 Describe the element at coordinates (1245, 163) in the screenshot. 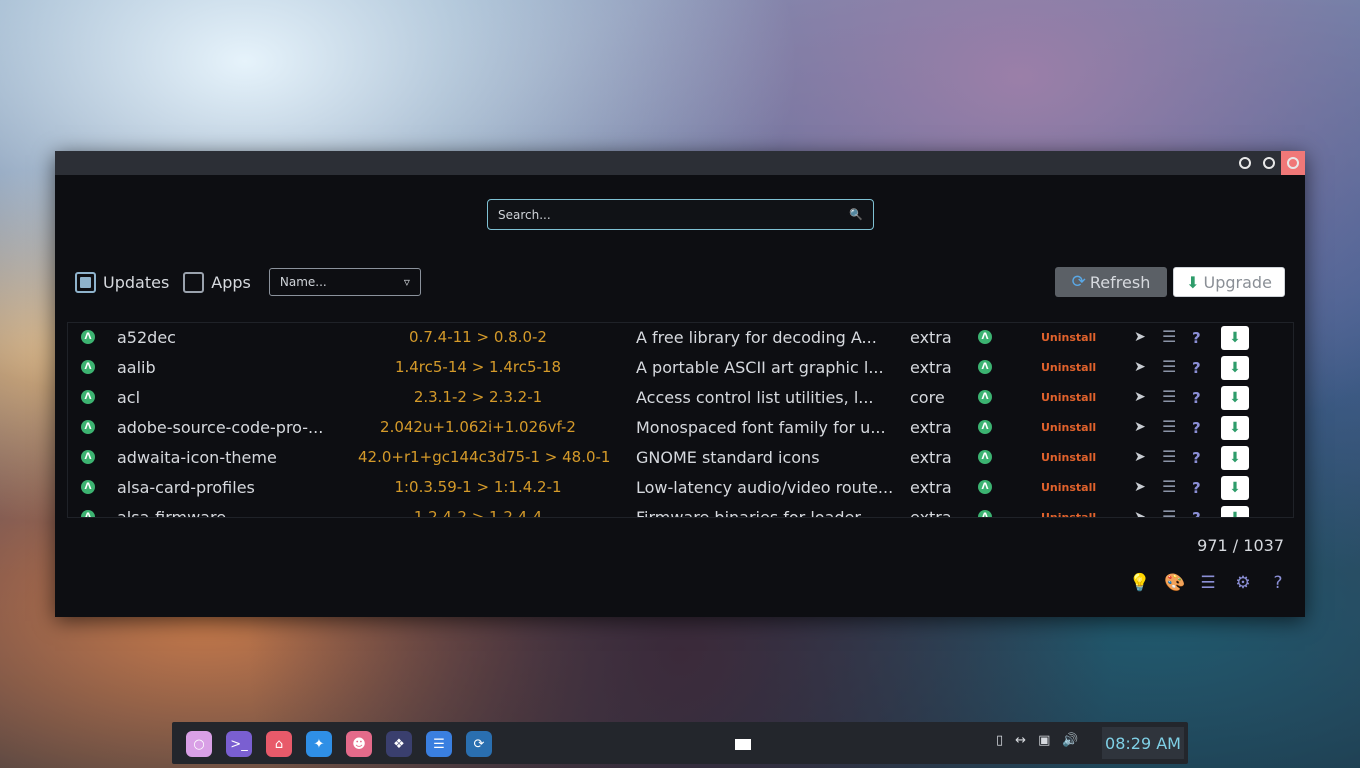

I see `minimize-button` at that location.